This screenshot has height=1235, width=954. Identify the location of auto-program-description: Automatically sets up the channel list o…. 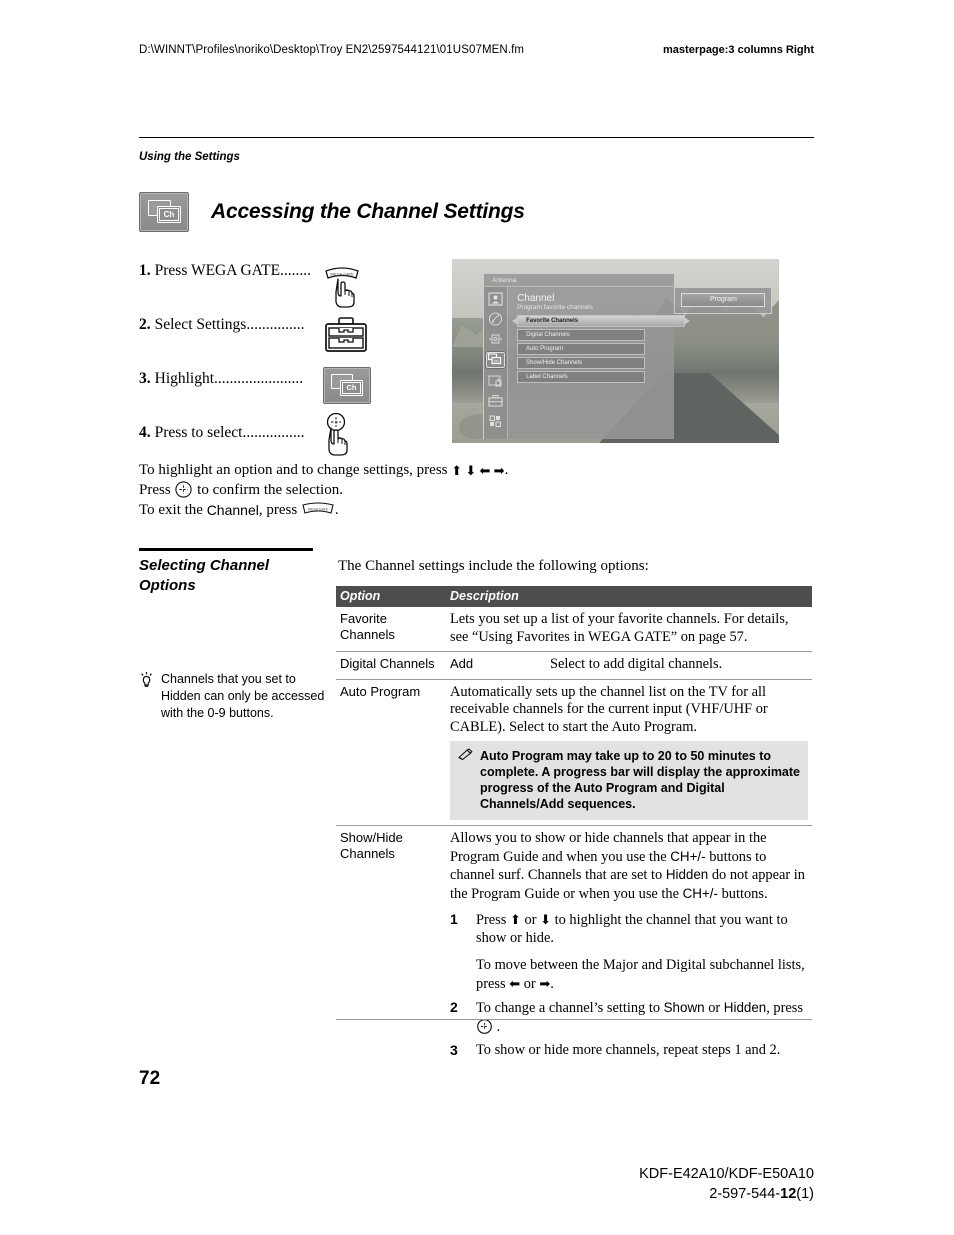
(609, 709).